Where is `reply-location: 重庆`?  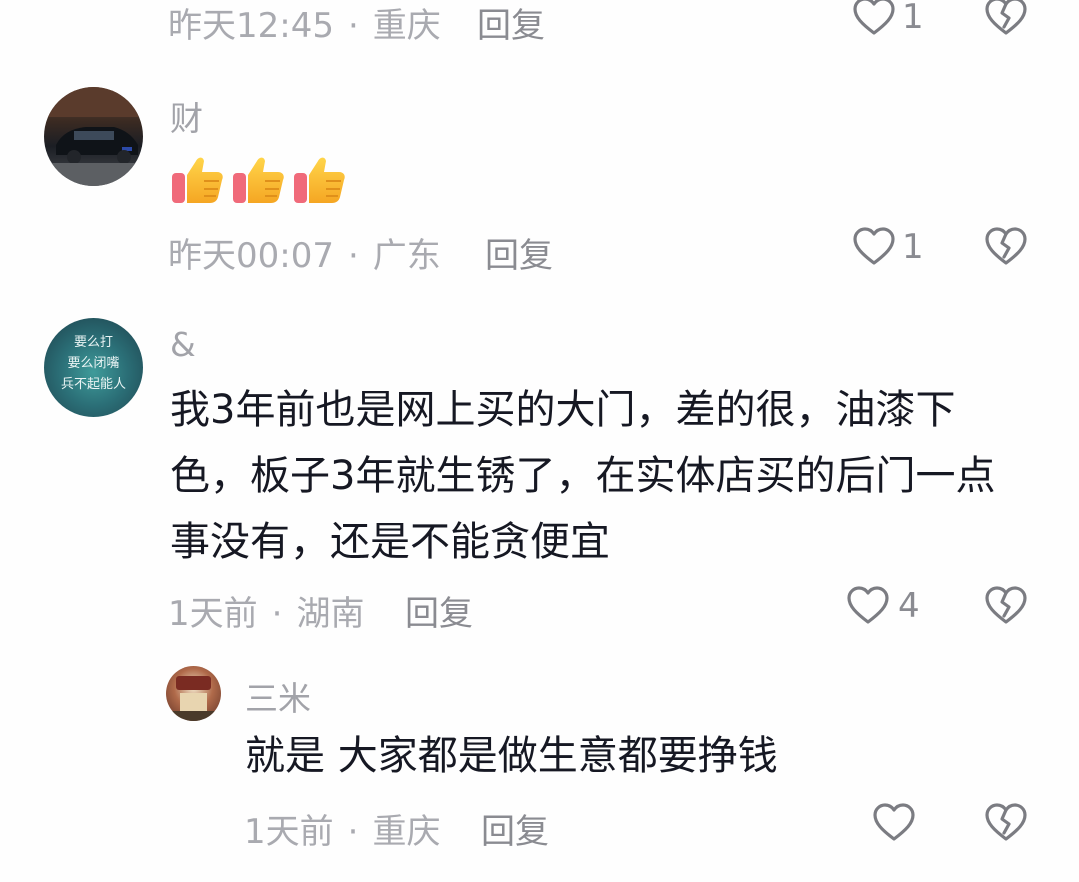 reply-location: 重庆 is located at coordinates (406, 832).